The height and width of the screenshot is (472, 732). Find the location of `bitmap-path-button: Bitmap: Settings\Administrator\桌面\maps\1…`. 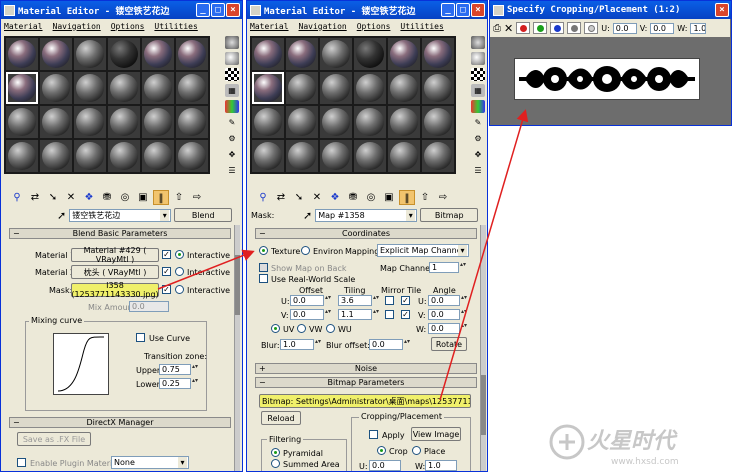

bitmap-path-button: Bitmap: Settings\Administrator\桌面\maps\1… is located at coordinates (365, 401).